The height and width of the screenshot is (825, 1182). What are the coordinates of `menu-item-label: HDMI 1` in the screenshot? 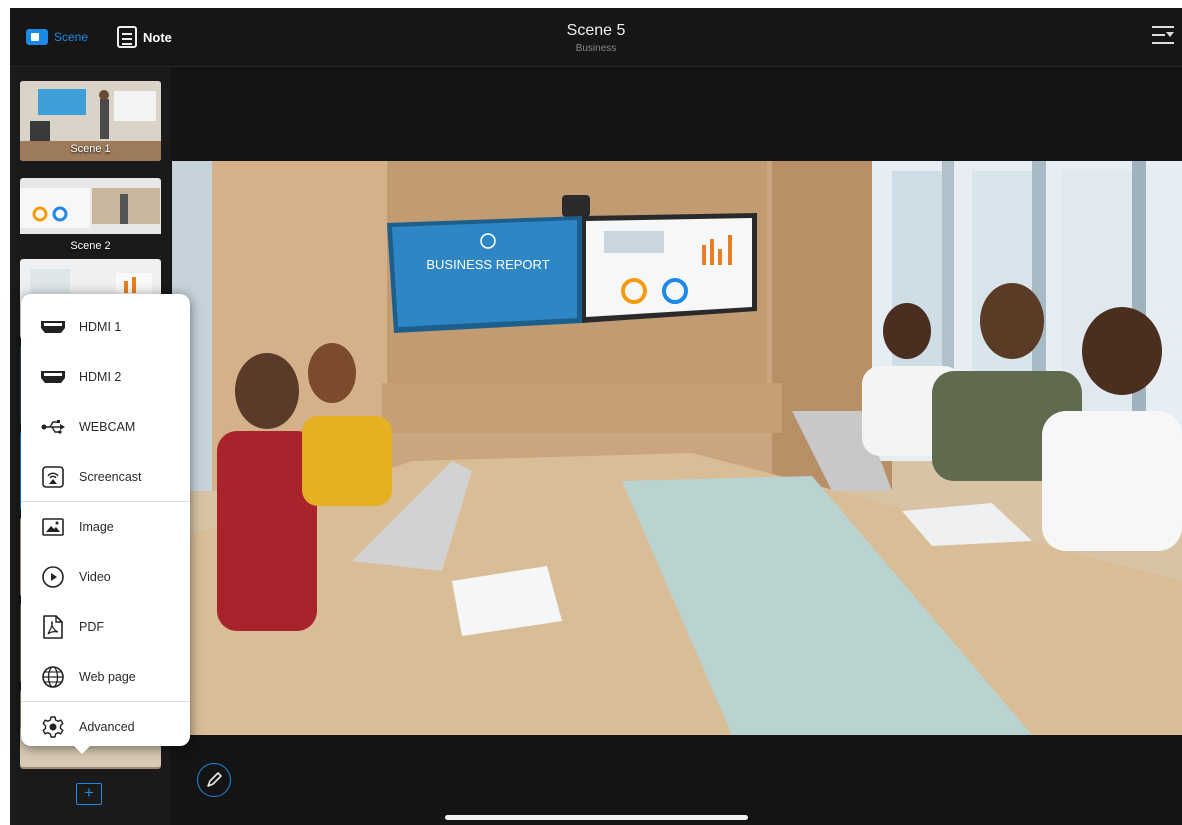 It's located at (100, 327).